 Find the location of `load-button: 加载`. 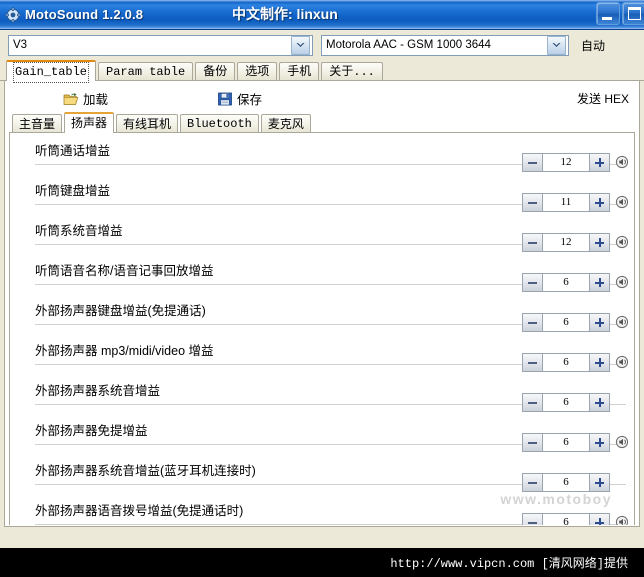

load-button: 加载 is located at coordinates (85, 98).